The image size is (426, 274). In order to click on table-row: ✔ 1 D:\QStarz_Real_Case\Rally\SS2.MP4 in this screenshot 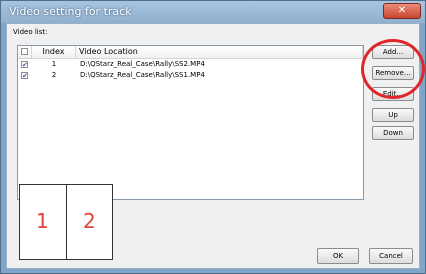, I will do `click(190, 64)`.